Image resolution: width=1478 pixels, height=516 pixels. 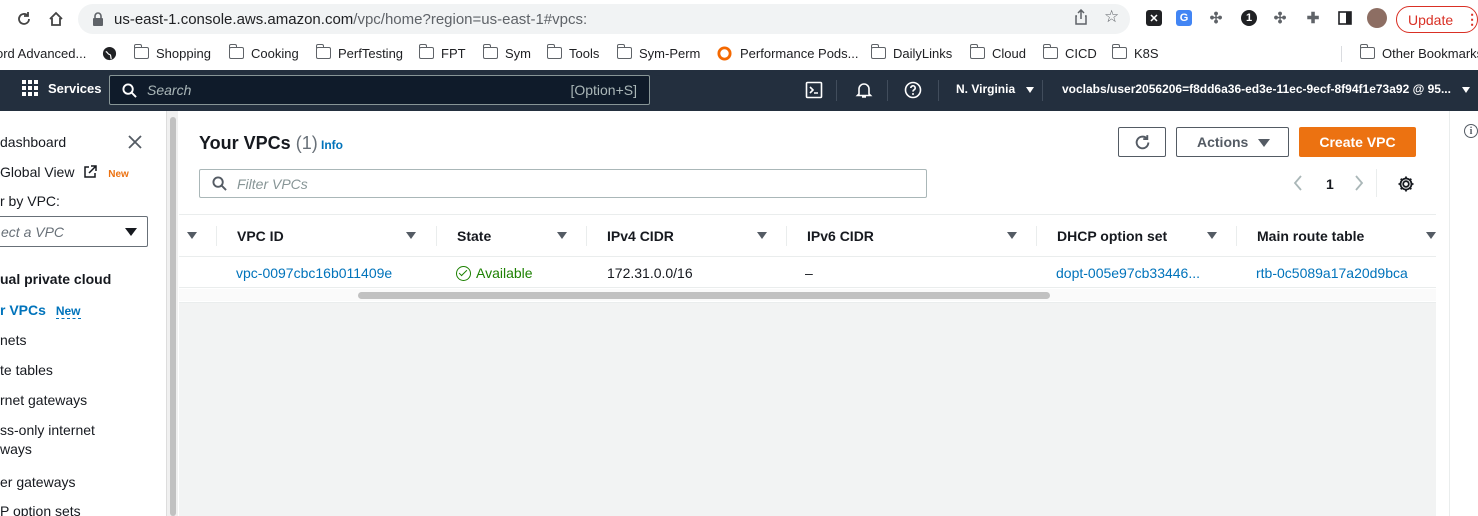 I want to click on bookmark-folder: Cooking, so click(x=263, y=53).